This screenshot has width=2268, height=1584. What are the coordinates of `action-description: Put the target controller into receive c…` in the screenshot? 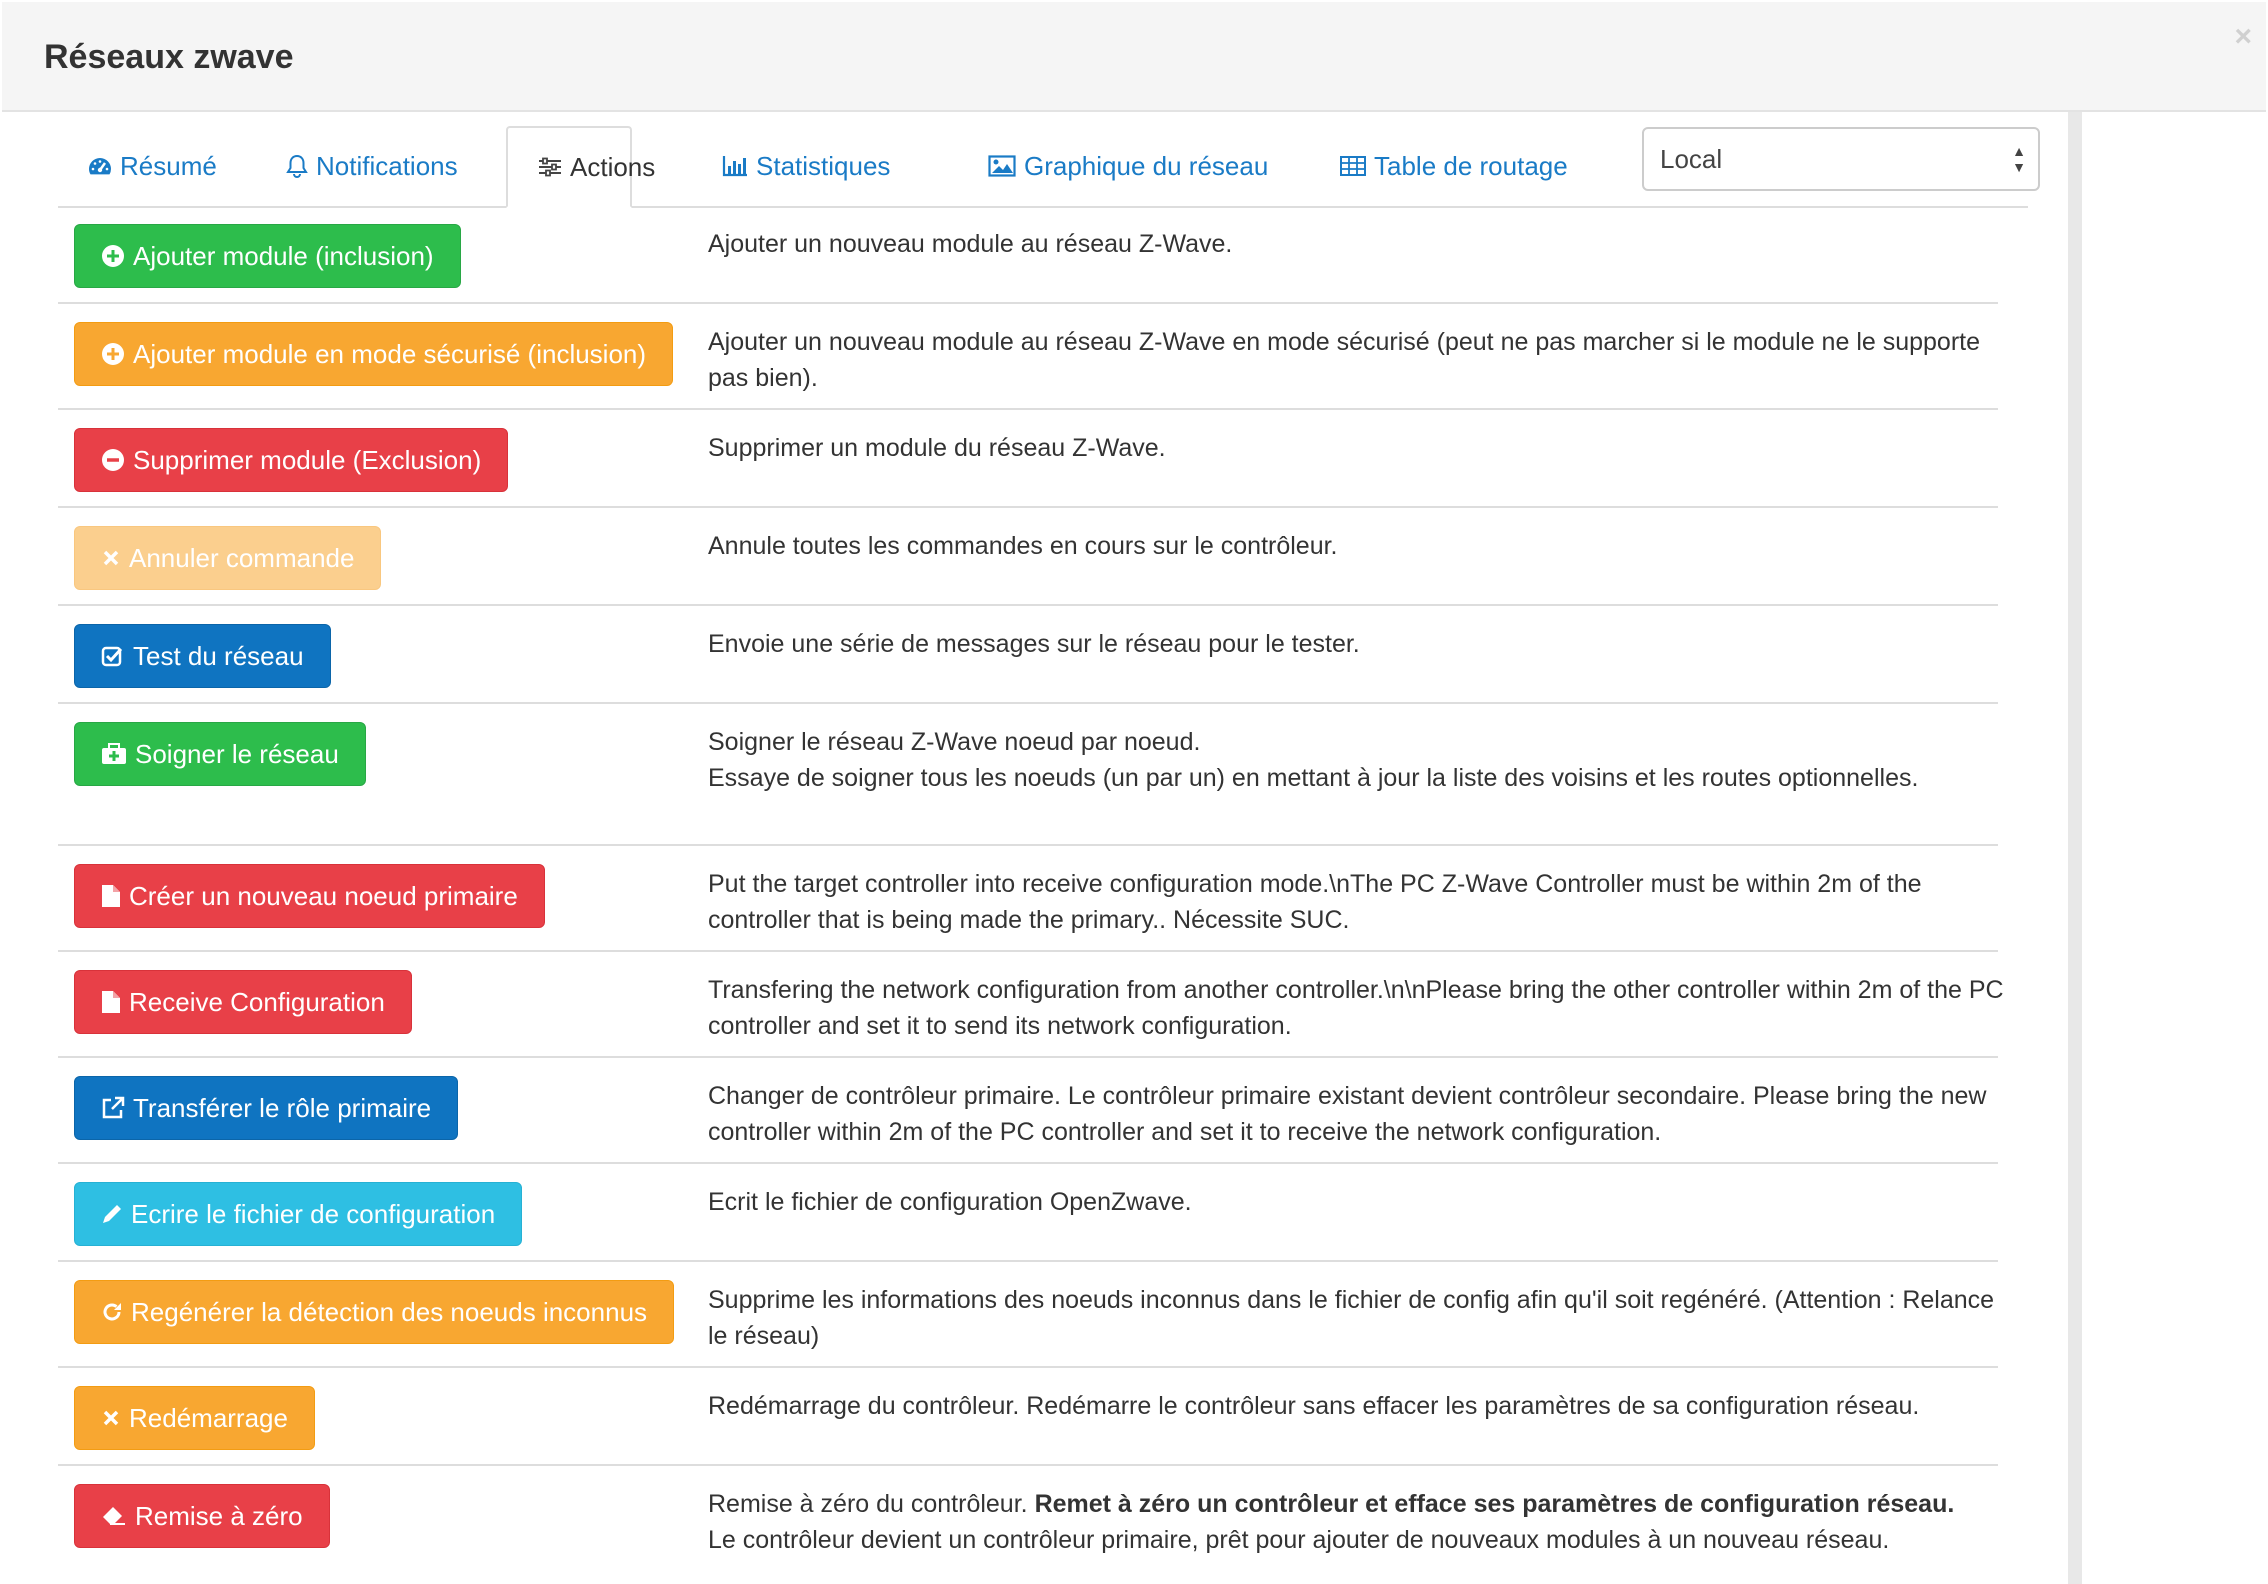 It's located at (1315, 902).